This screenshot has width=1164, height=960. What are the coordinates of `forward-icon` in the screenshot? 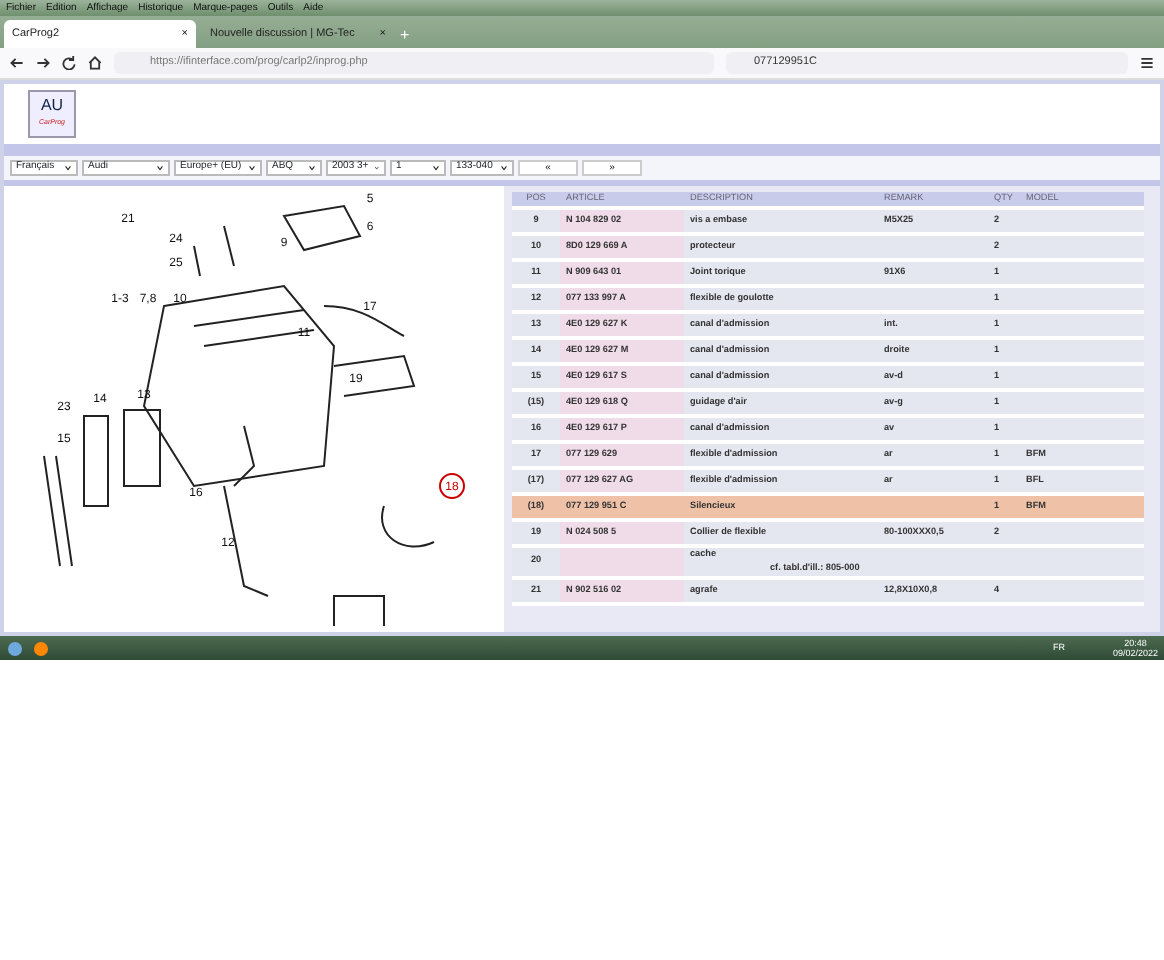 It's located at (43, 63).